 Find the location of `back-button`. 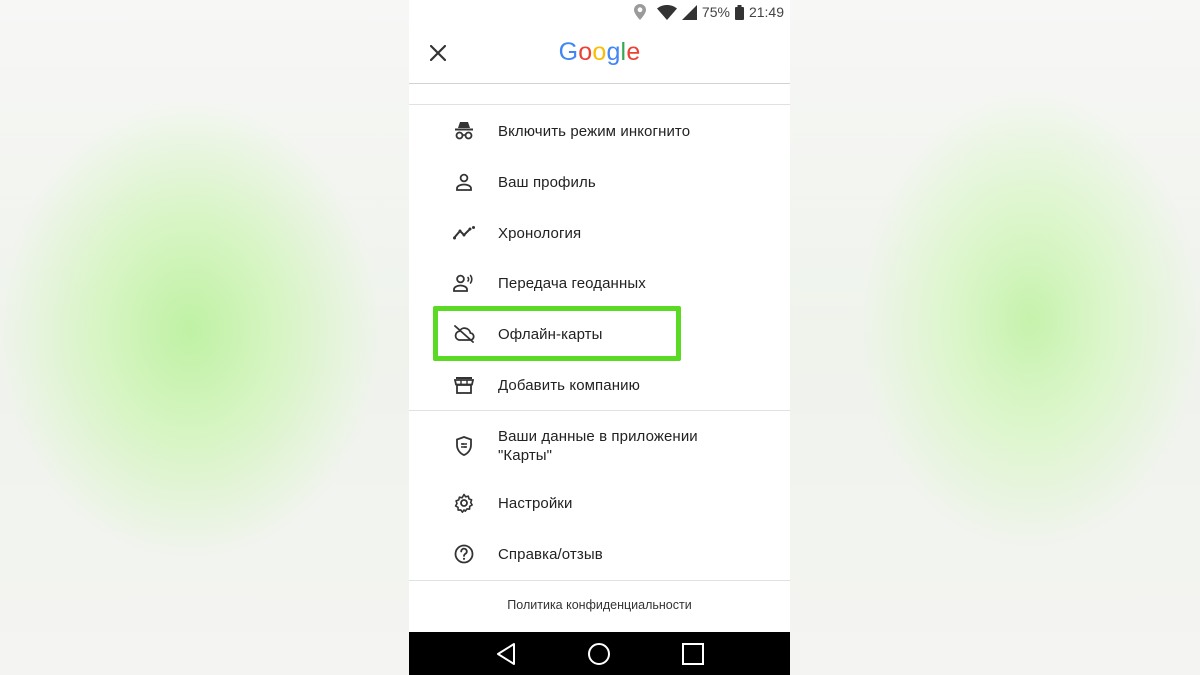

back-button is located at coordinates (506, 654).